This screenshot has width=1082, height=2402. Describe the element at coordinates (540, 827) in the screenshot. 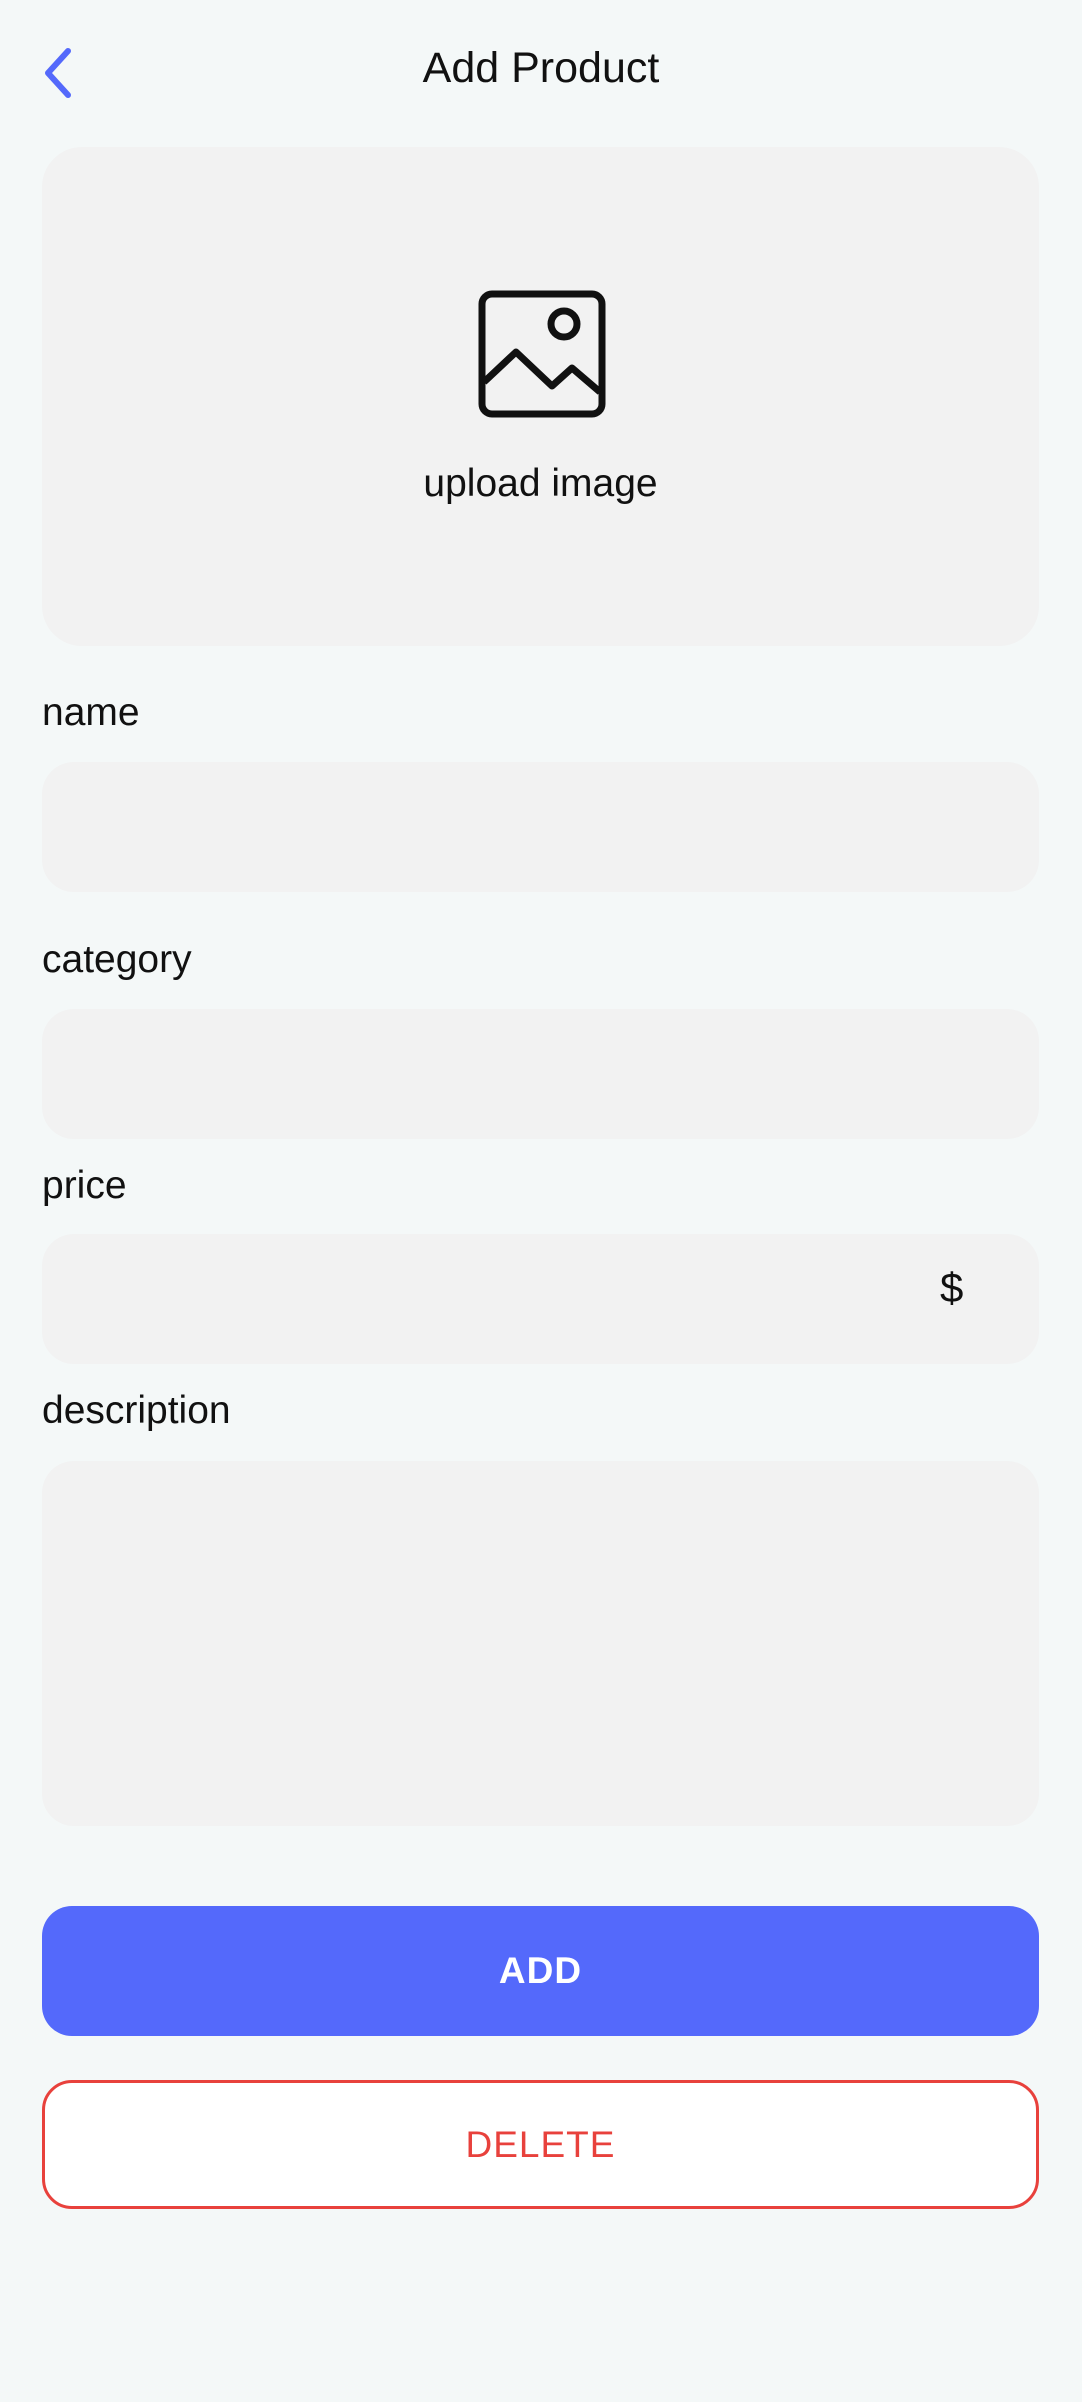

I see `name-input` at that location.